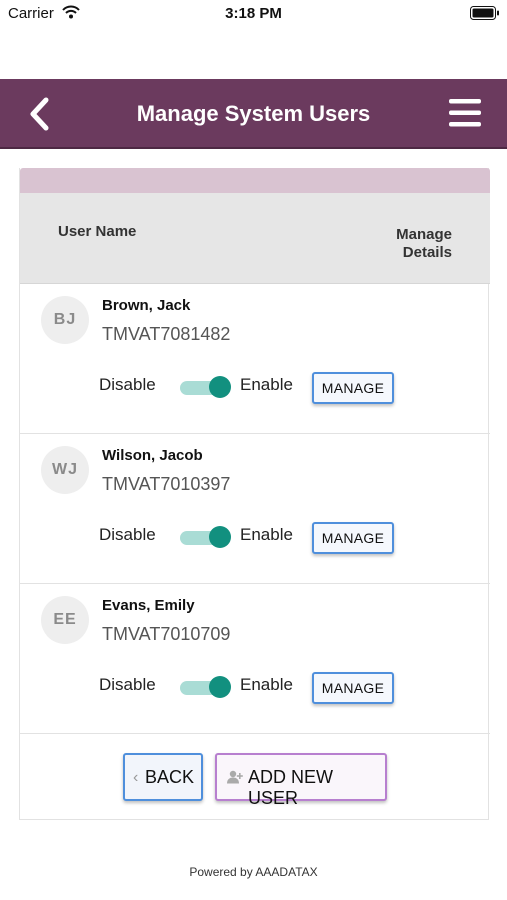  I want to click on hamburger-menu-icon, so click(465, 113).